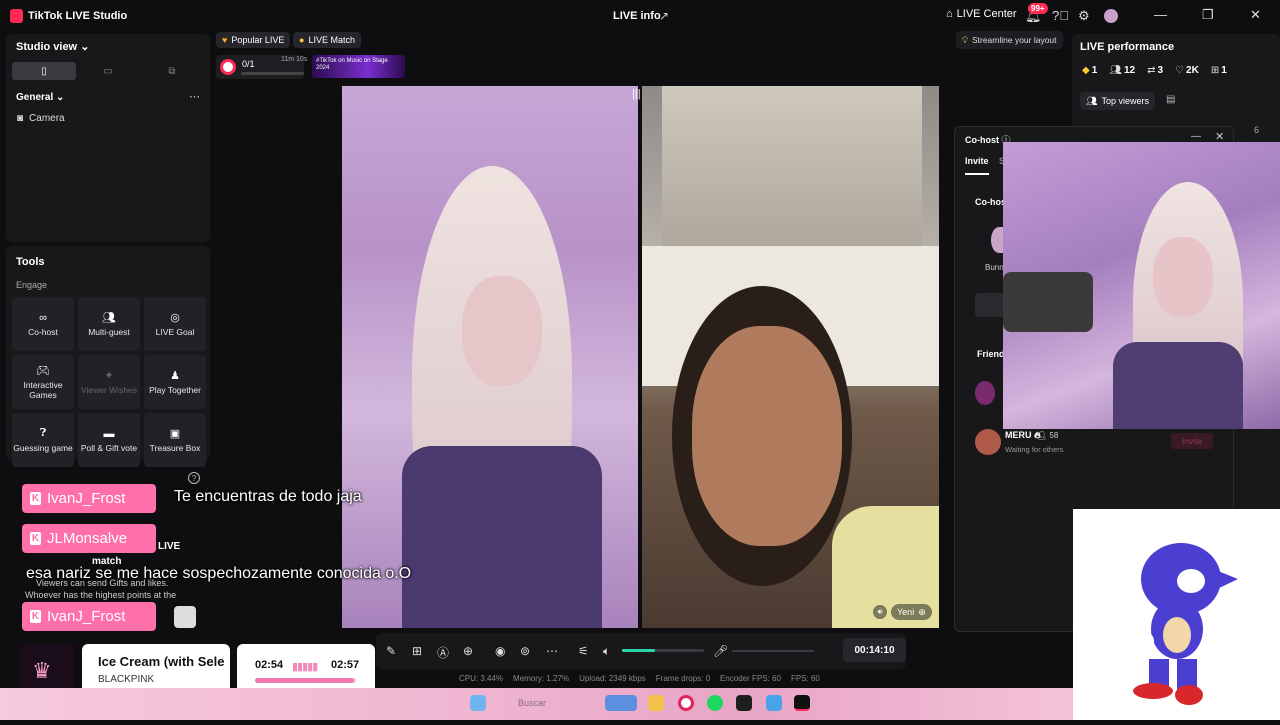 Image resolution: width=1280 pixels, height=725 pixels. Describe the element at coordinates (175, 382) in the screenshot. I see `tool-play-together: ♟ Play Together` at that location.